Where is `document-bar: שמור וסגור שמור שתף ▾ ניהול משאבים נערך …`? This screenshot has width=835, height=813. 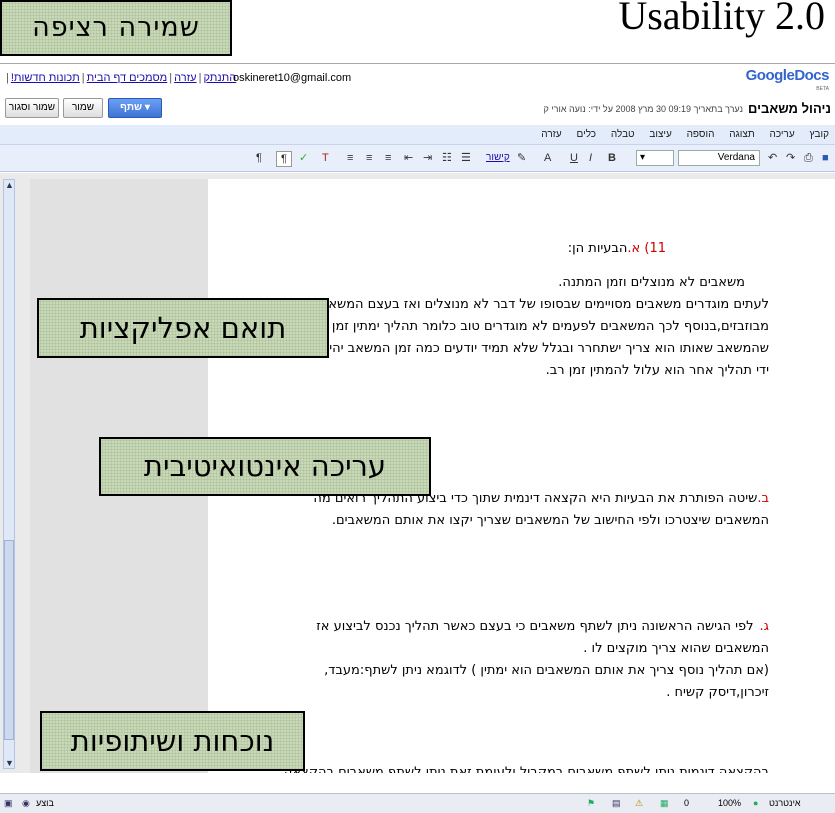
document-bar: שמור וסגור שמור שתף ▾ ניהול משאבים נערך … is located at coordinates (417, 107).